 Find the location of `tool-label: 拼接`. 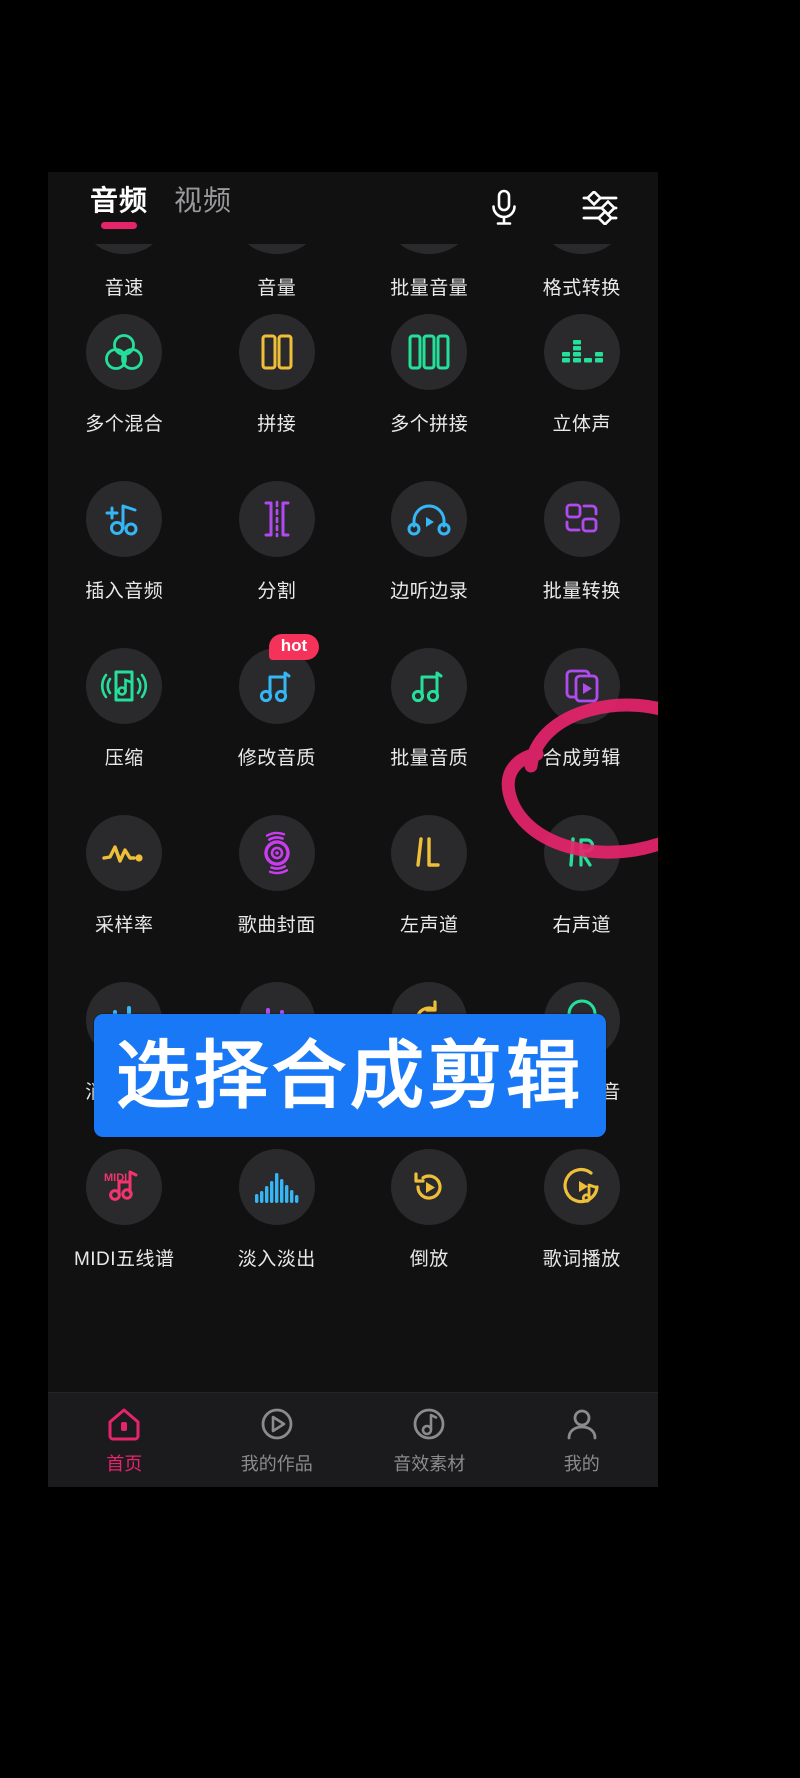

tool-label: 拼接 is located at coordinates (277, 424).